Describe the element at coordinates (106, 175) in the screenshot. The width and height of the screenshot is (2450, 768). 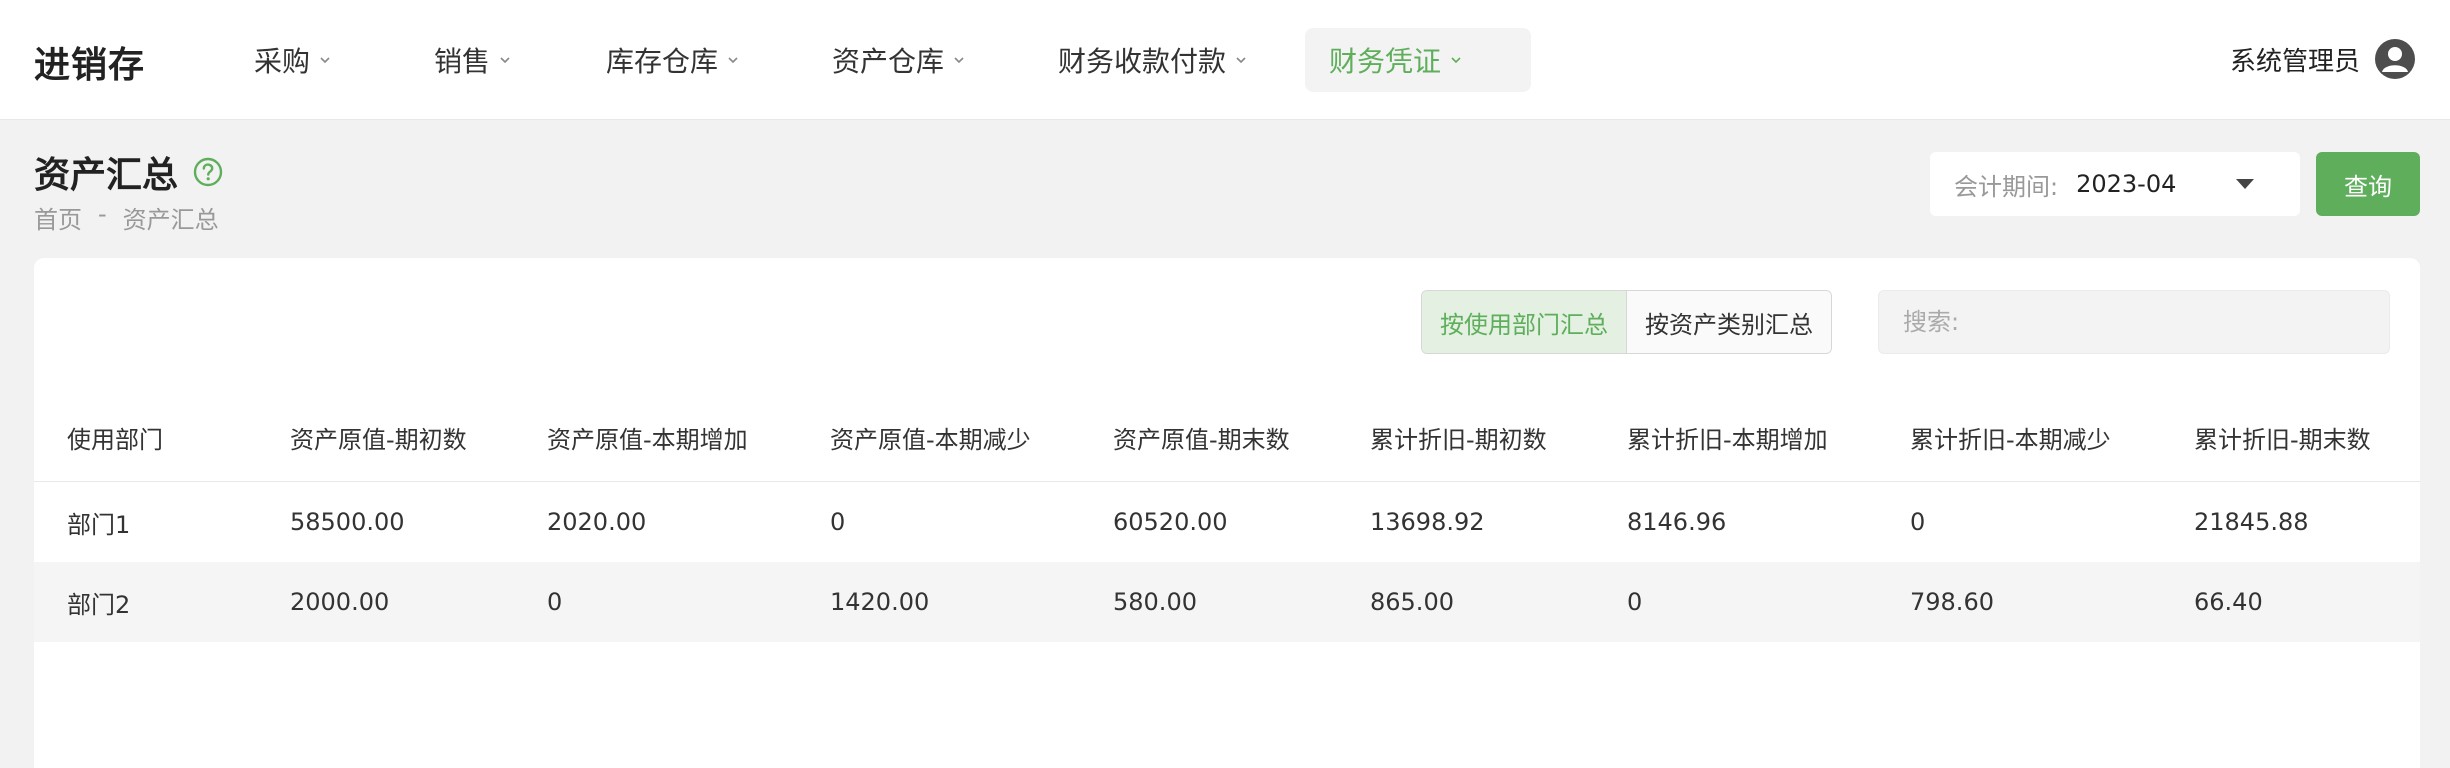
I see `page-title-text: 资产汇总` at that location.